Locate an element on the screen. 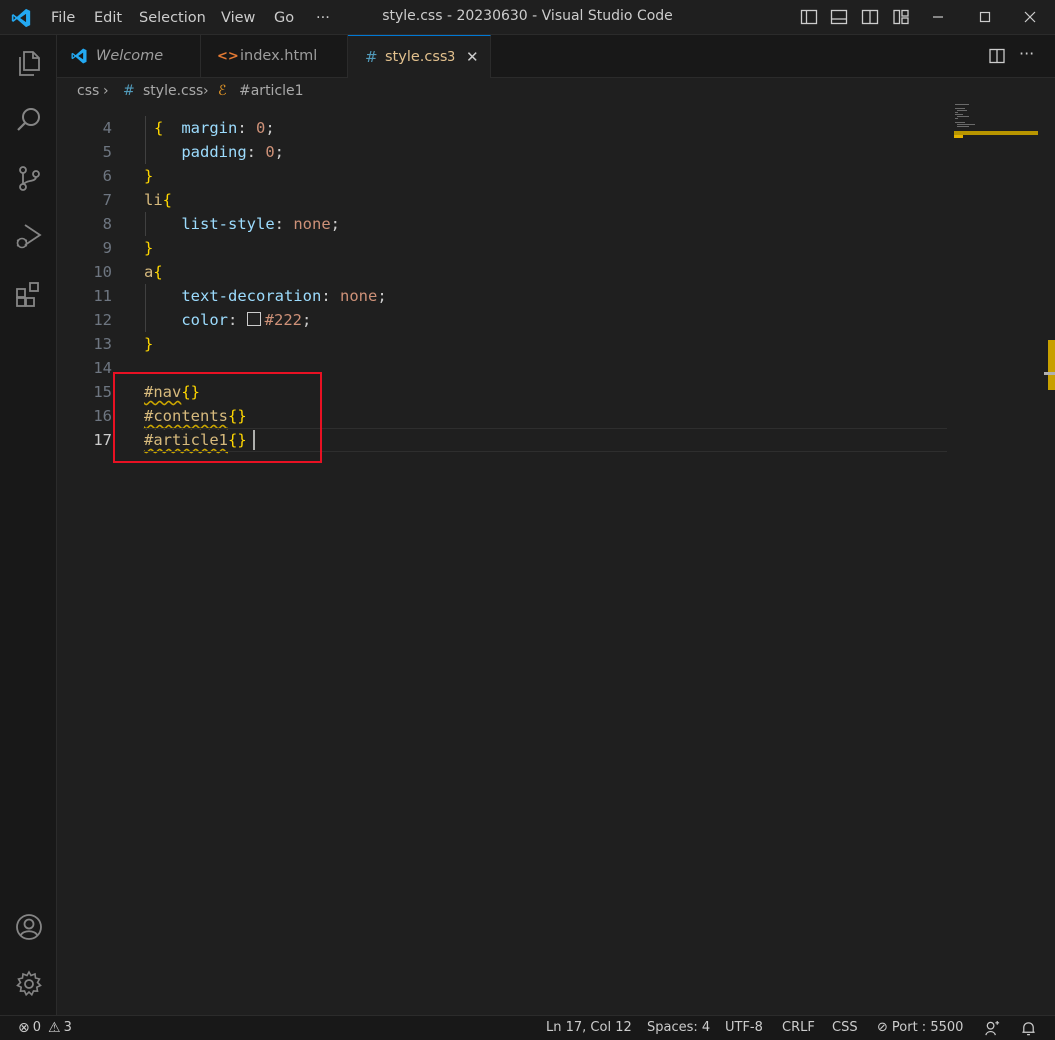 The width and height of the screenshot is (1055, 1040). partial-code-line: { is located at coordinates (159, 128).